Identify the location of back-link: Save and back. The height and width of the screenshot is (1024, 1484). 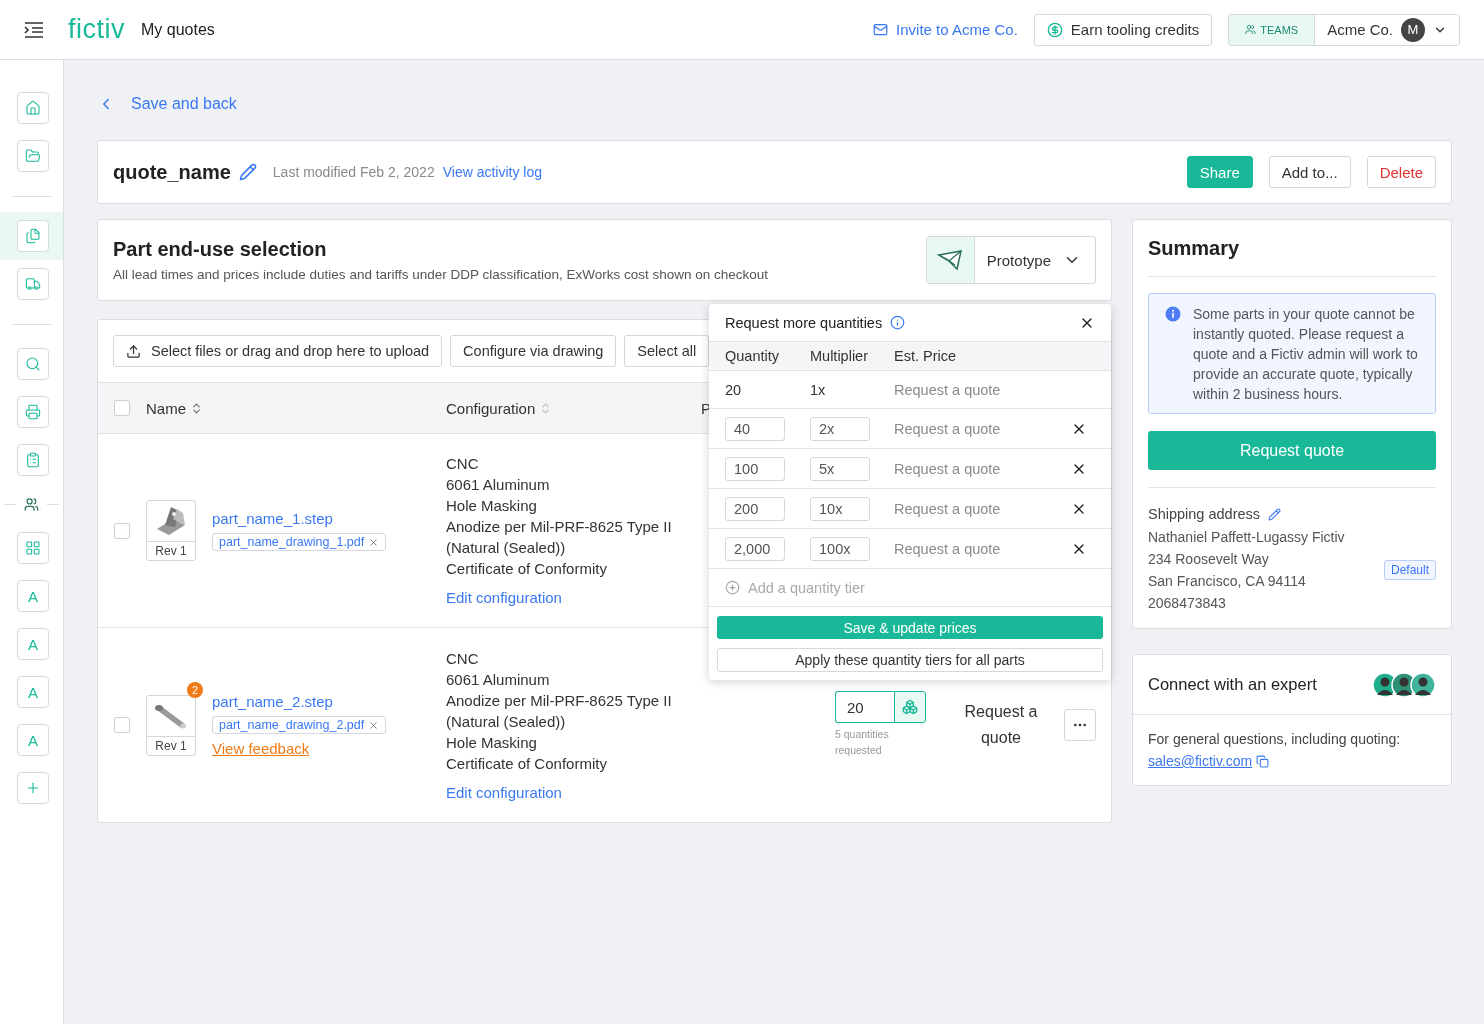
(774, 104).